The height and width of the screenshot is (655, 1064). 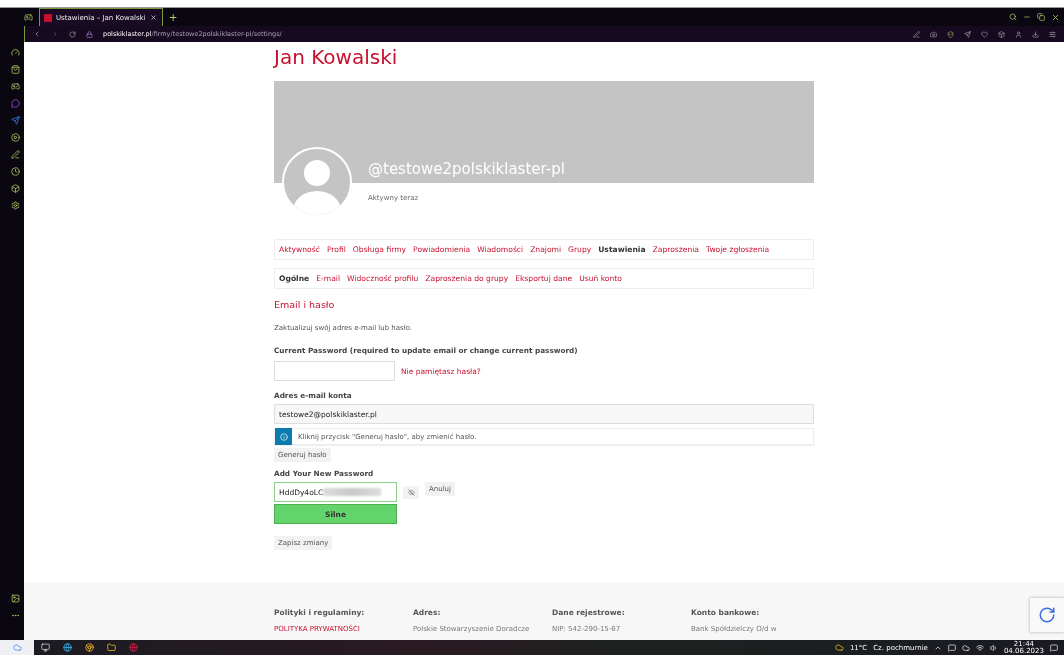 What do you see at coordinates (305, 304) in the screenshot?
I see `section-heading: Email i hasło` at bounding box center [305, 304].